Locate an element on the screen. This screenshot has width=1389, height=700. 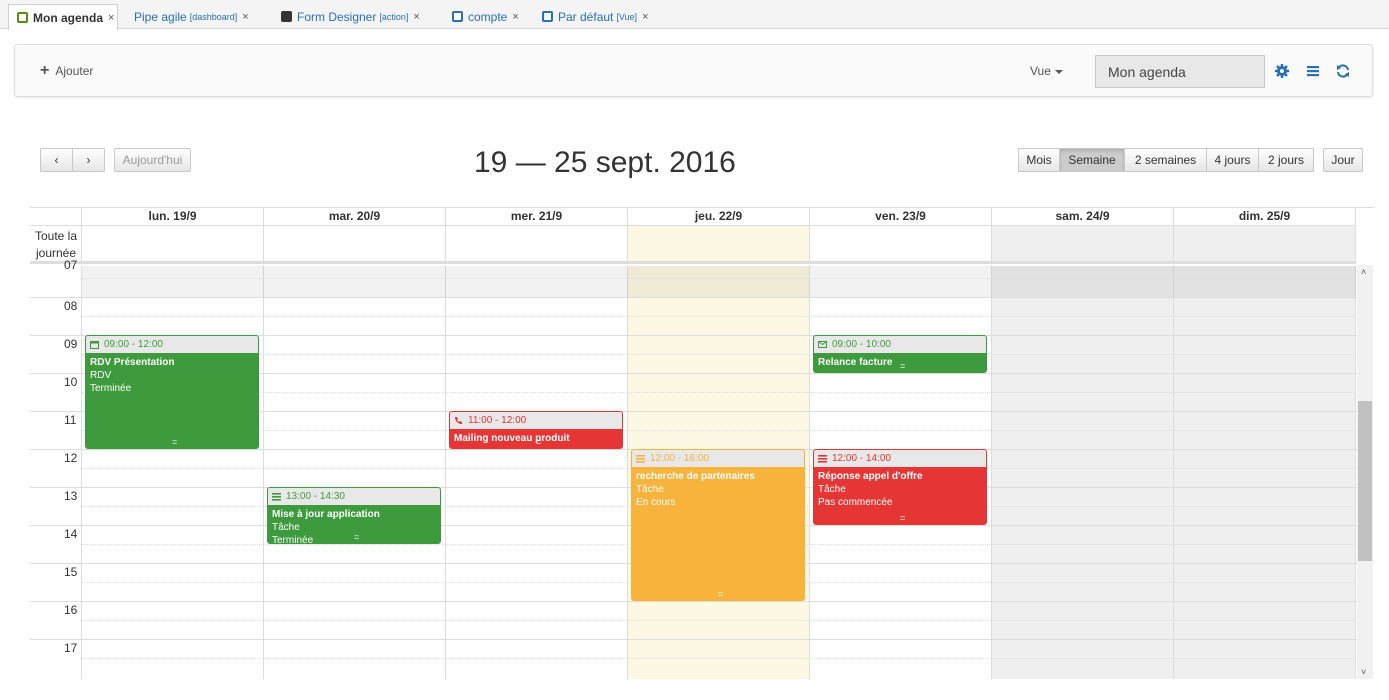
tab-label: Form Designer is located at coordinates (337, 16).